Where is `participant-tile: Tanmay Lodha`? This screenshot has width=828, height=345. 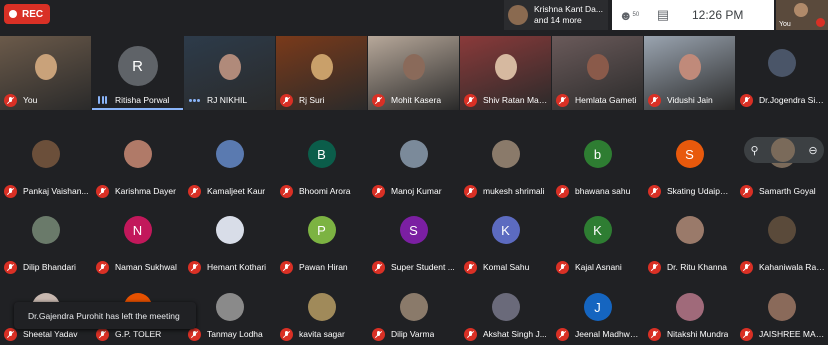
participant-tile: Tanmay Lodha is located at coordinates (229, 312).